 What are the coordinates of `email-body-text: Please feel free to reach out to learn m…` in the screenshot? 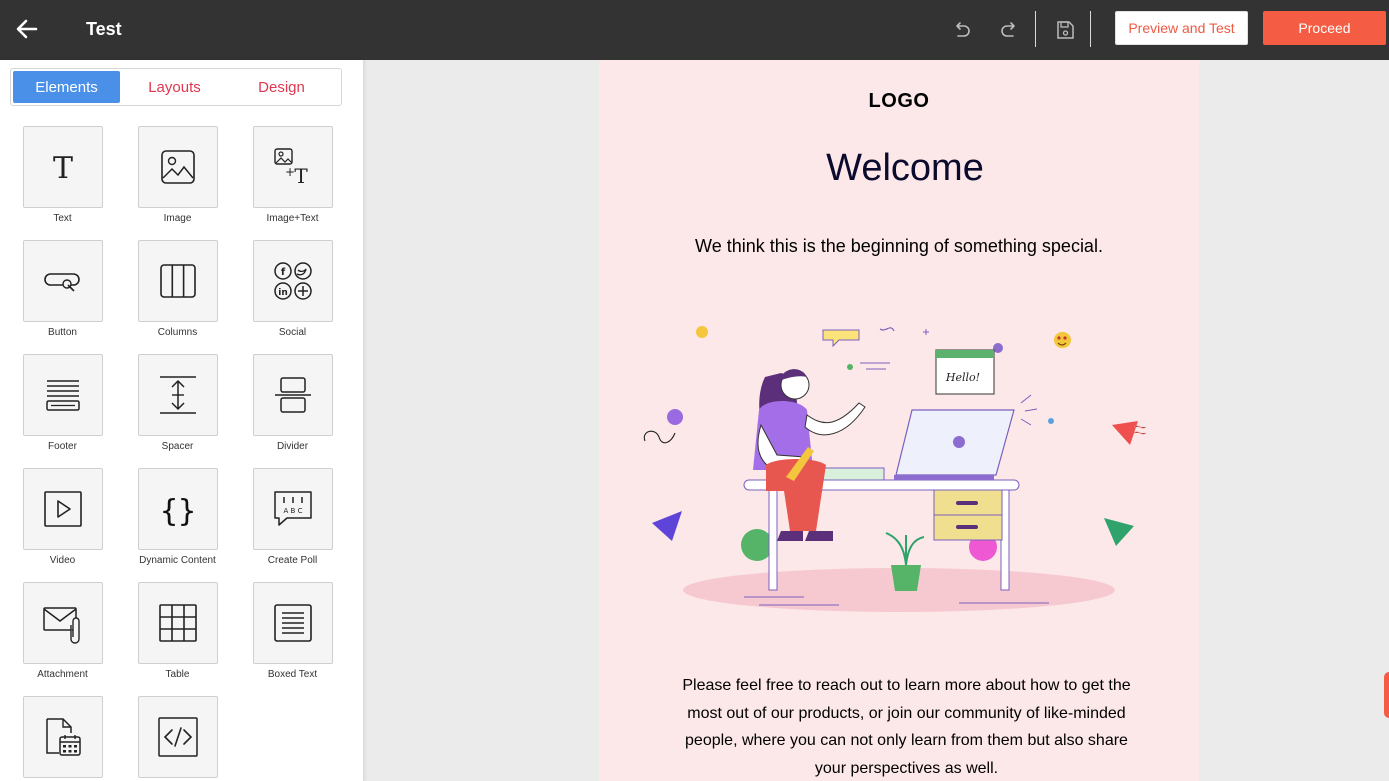 It's located at (906, 726).